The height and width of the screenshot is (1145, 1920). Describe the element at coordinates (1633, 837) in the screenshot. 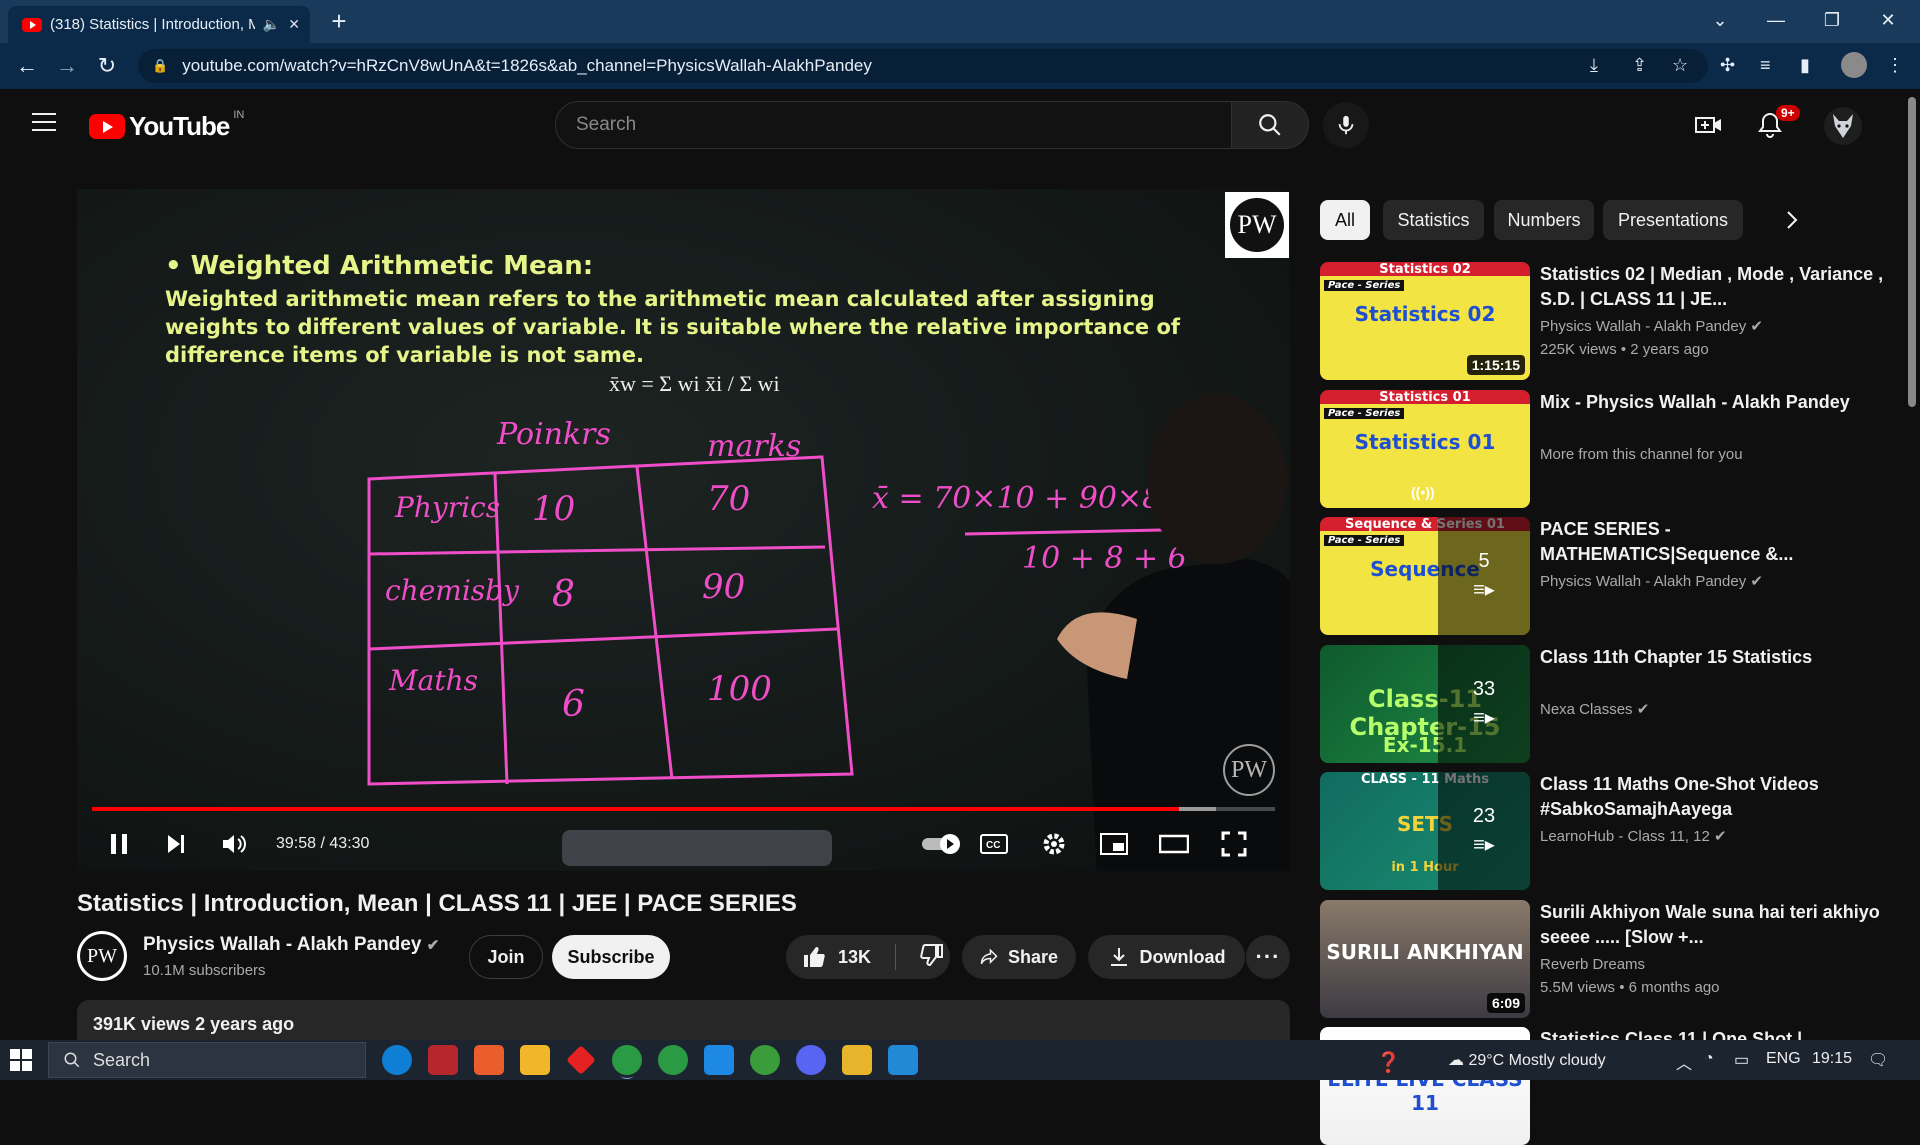

I see `recommended-channel: LearnoHub - Class 11, 12 ✔` at that location.